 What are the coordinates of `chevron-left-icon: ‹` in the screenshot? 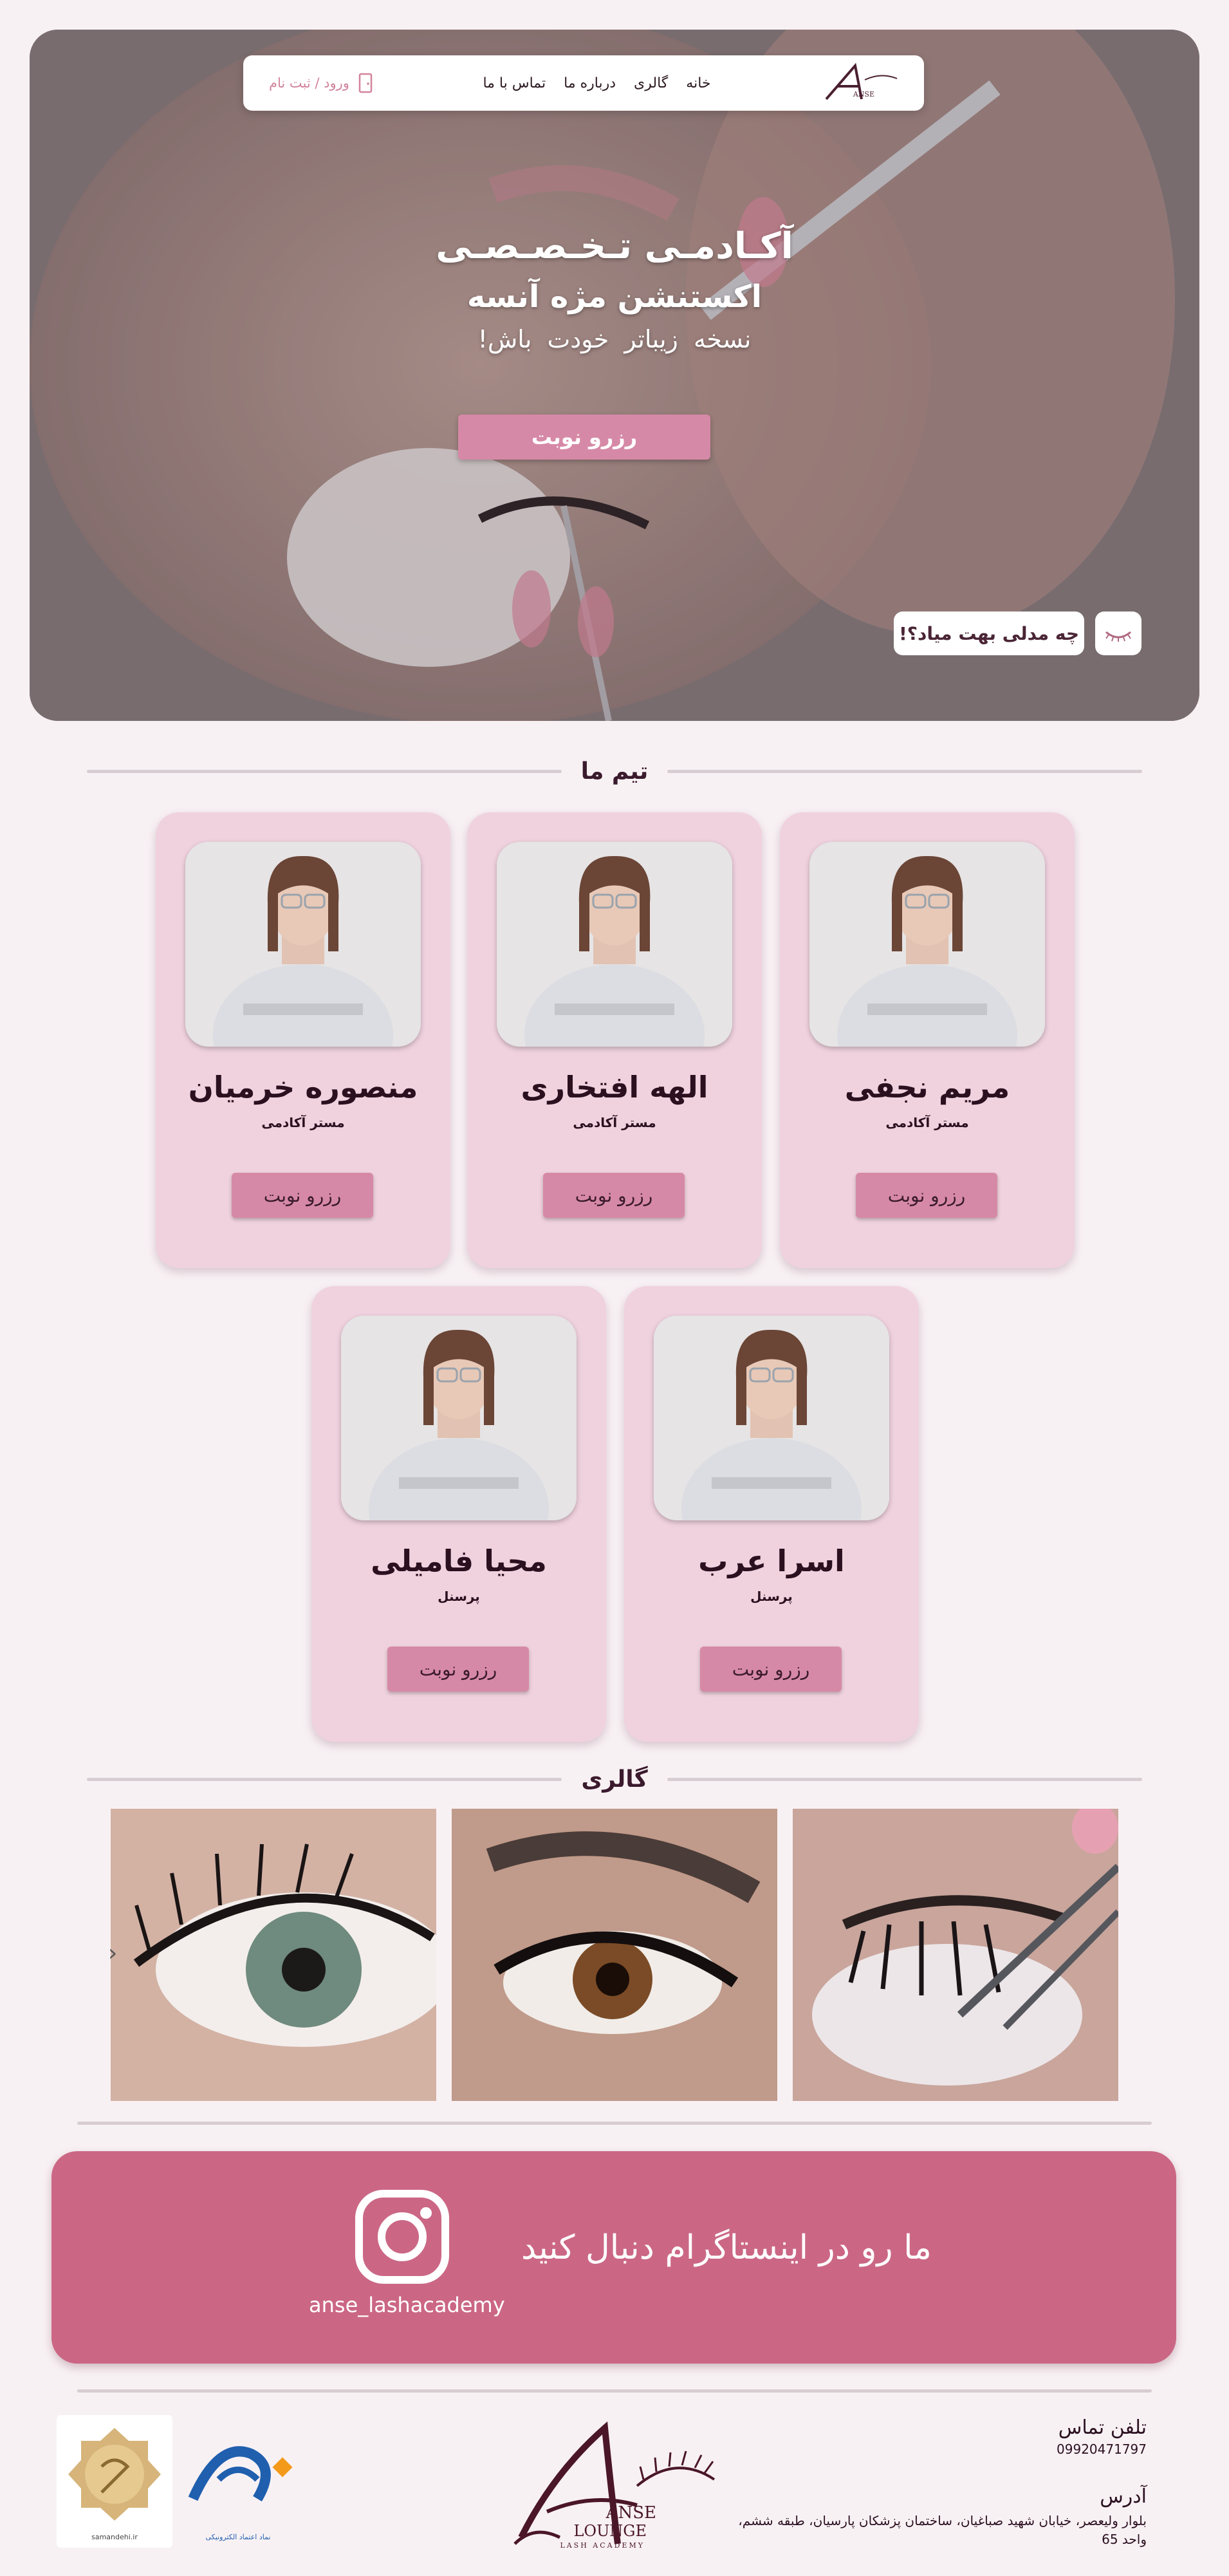 It's located at (112, 1953).